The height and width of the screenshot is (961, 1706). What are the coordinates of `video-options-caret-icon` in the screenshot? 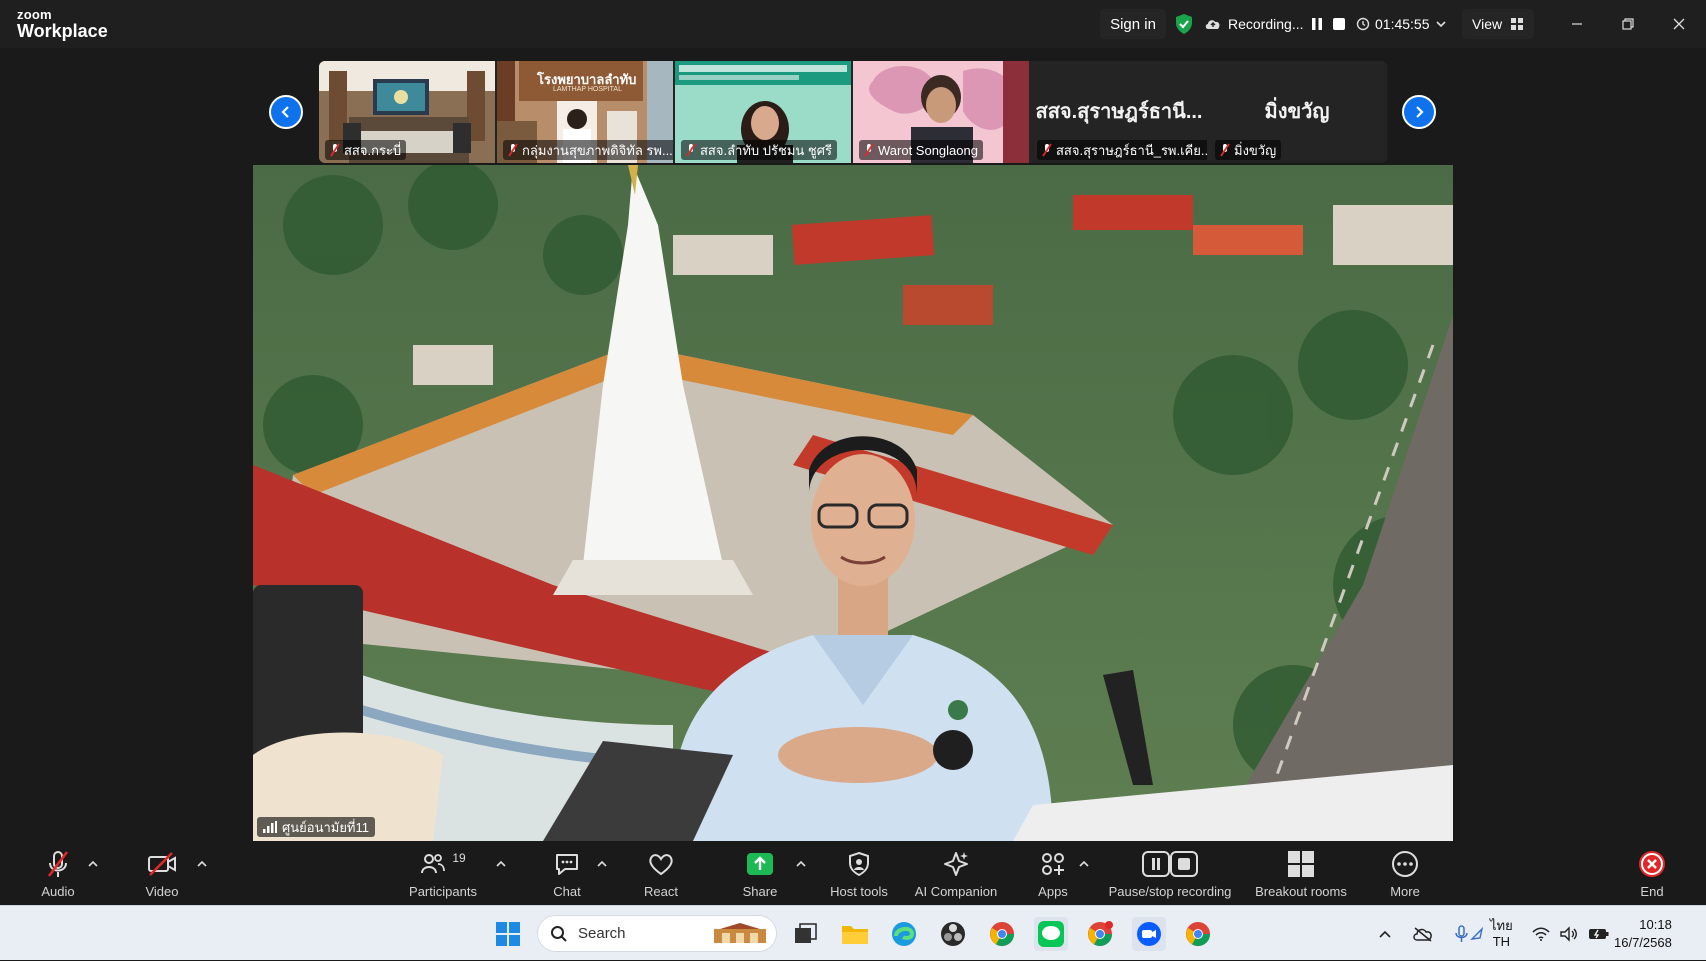 It's located at (202, 863).